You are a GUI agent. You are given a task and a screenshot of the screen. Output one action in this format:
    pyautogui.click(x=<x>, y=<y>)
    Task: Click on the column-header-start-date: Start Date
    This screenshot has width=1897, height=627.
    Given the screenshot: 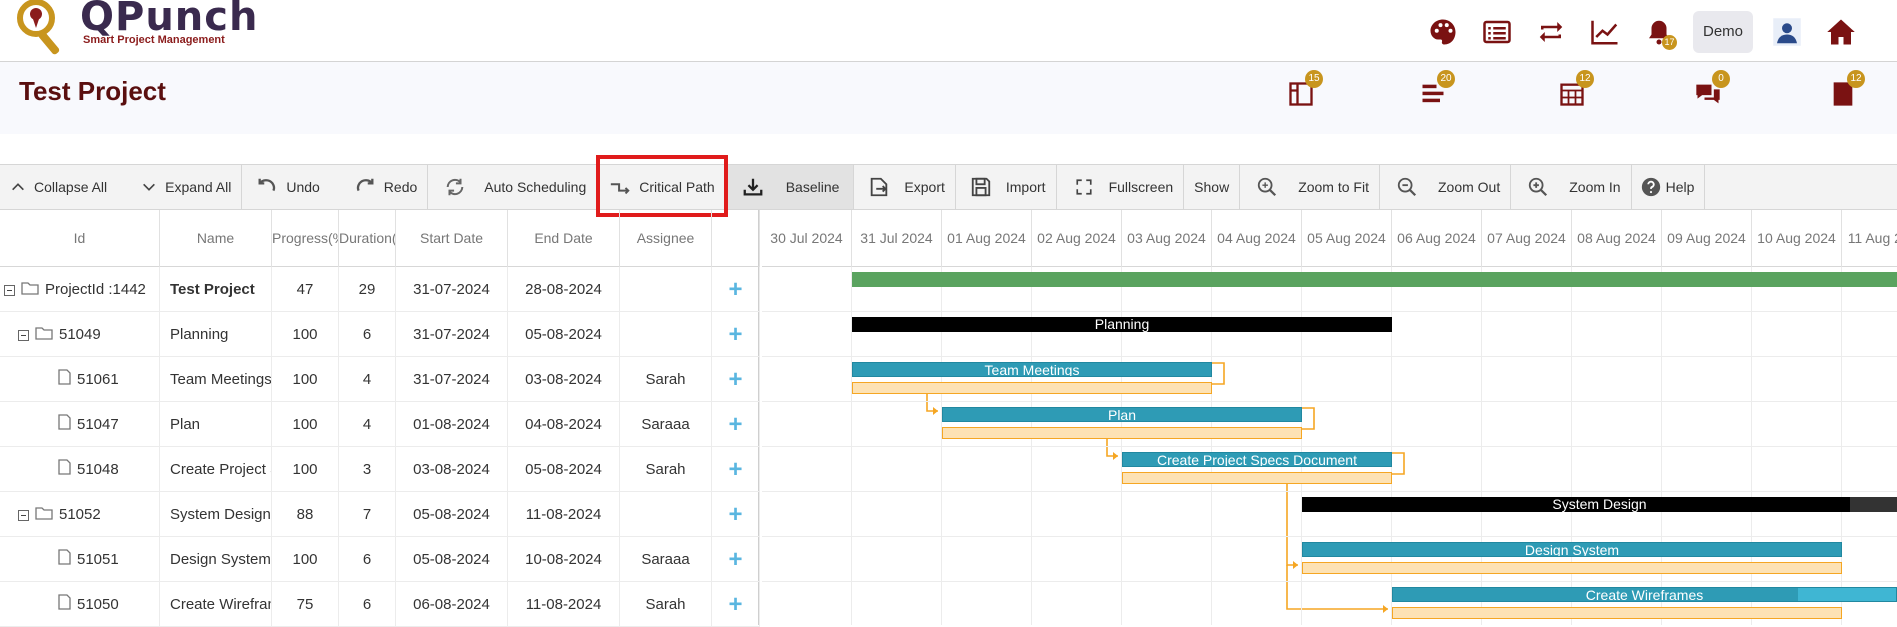 What is the action you would take?
    pyautogui.click(x=452, y=238)
    